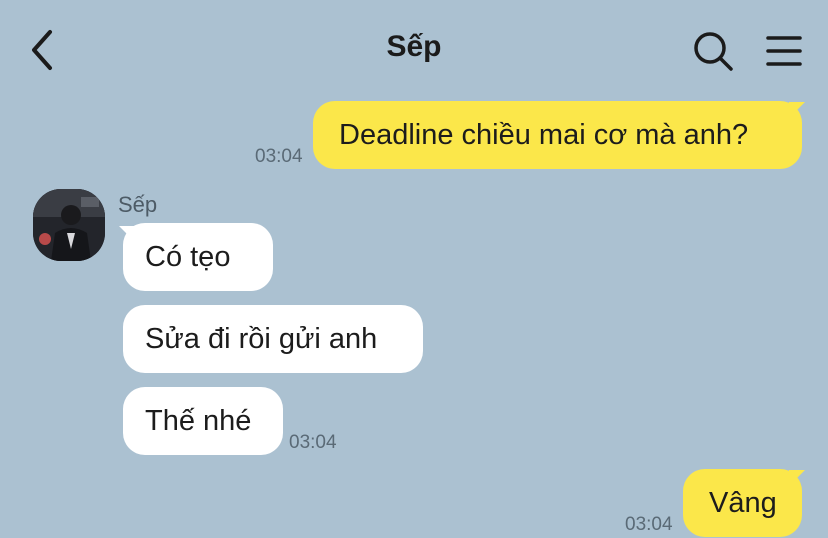 This screenshot has height=538, width=828. Describe the element at coordinates (198, 257) in the screenshot. I see `incoming-message-bubble: Có tẹo` at that location.